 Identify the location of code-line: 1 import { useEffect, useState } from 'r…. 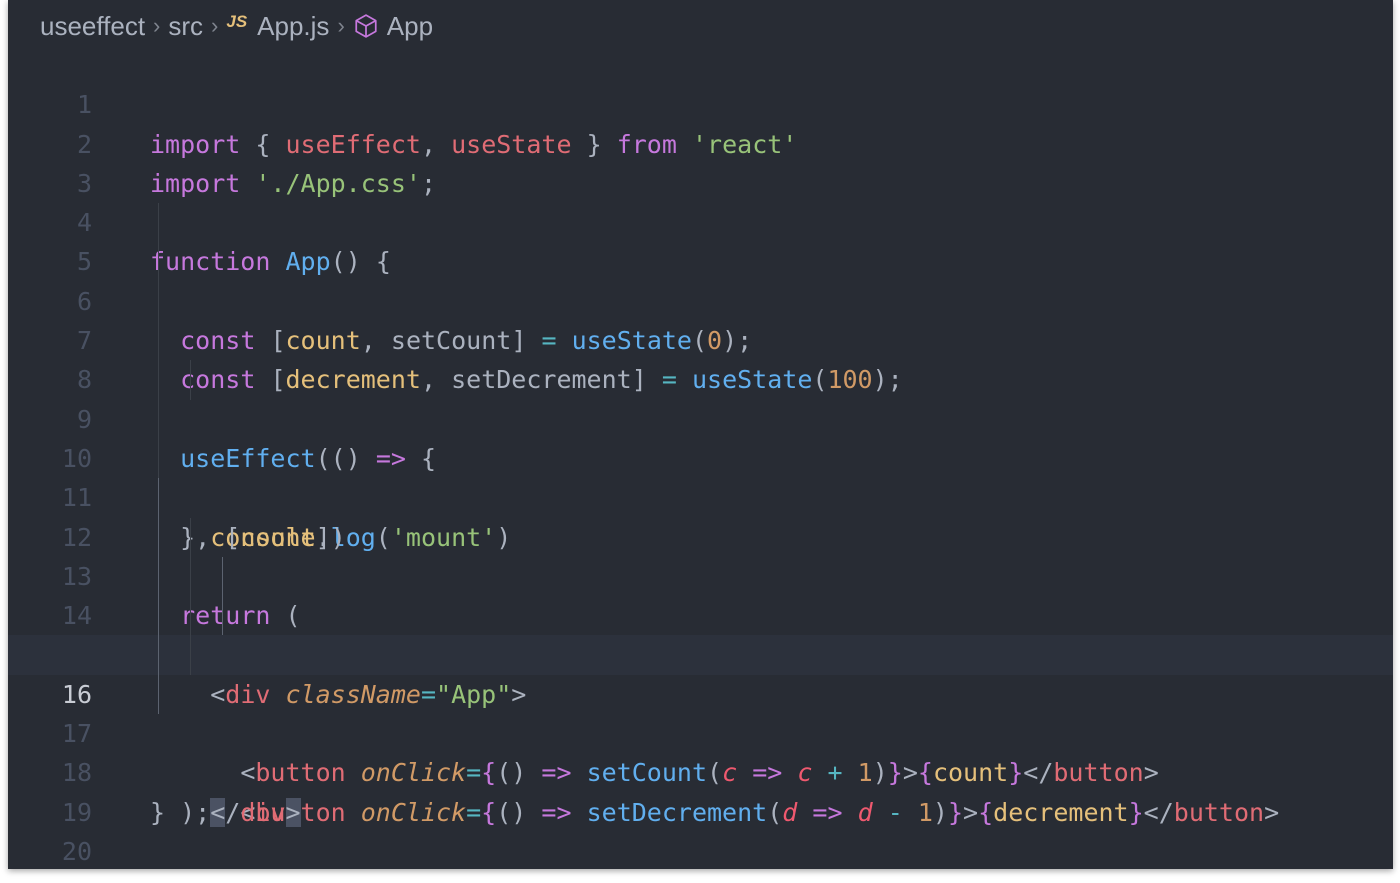
(700, 102).